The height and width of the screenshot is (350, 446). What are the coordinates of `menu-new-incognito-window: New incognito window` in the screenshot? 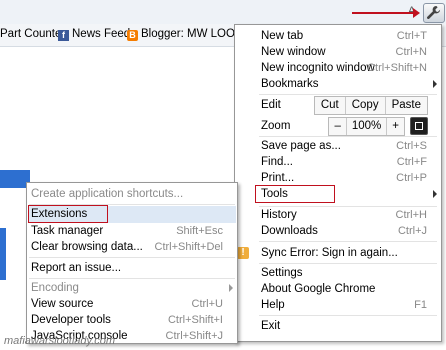 It's located at (318, 68).